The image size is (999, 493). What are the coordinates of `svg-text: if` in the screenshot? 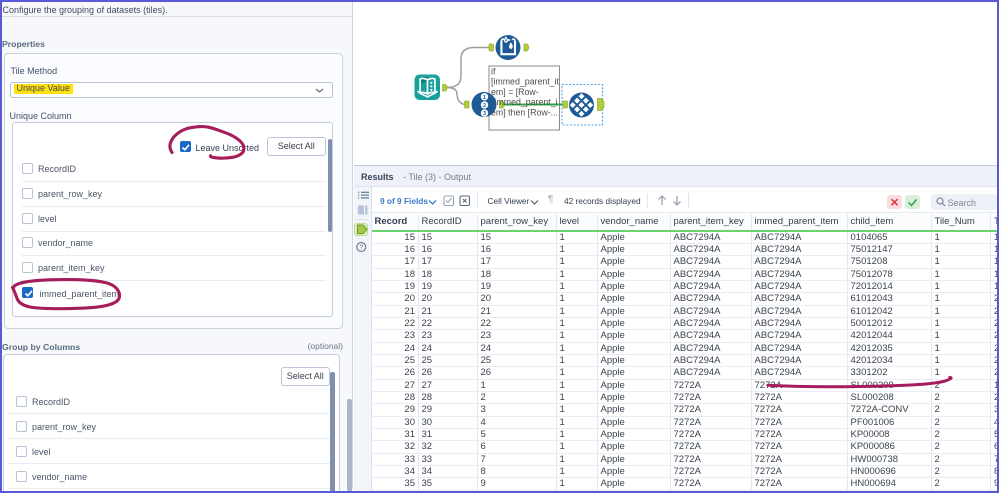 It's located at (493, 71).